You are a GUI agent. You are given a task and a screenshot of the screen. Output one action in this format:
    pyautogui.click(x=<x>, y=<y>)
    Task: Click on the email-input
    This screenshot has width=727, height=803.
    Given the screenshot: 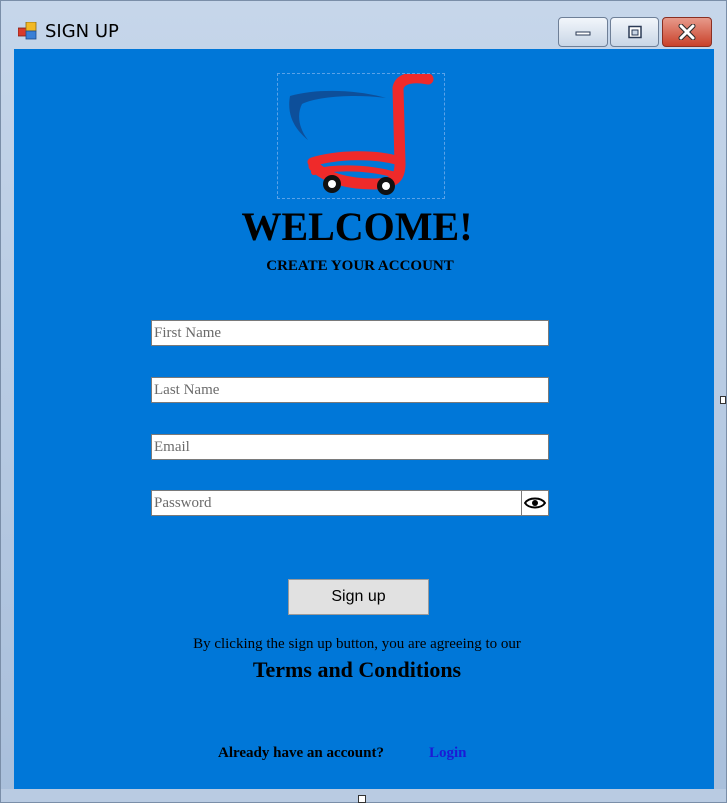 What is the action you would take?
    pyautogui.click(x=350, y=447)
    